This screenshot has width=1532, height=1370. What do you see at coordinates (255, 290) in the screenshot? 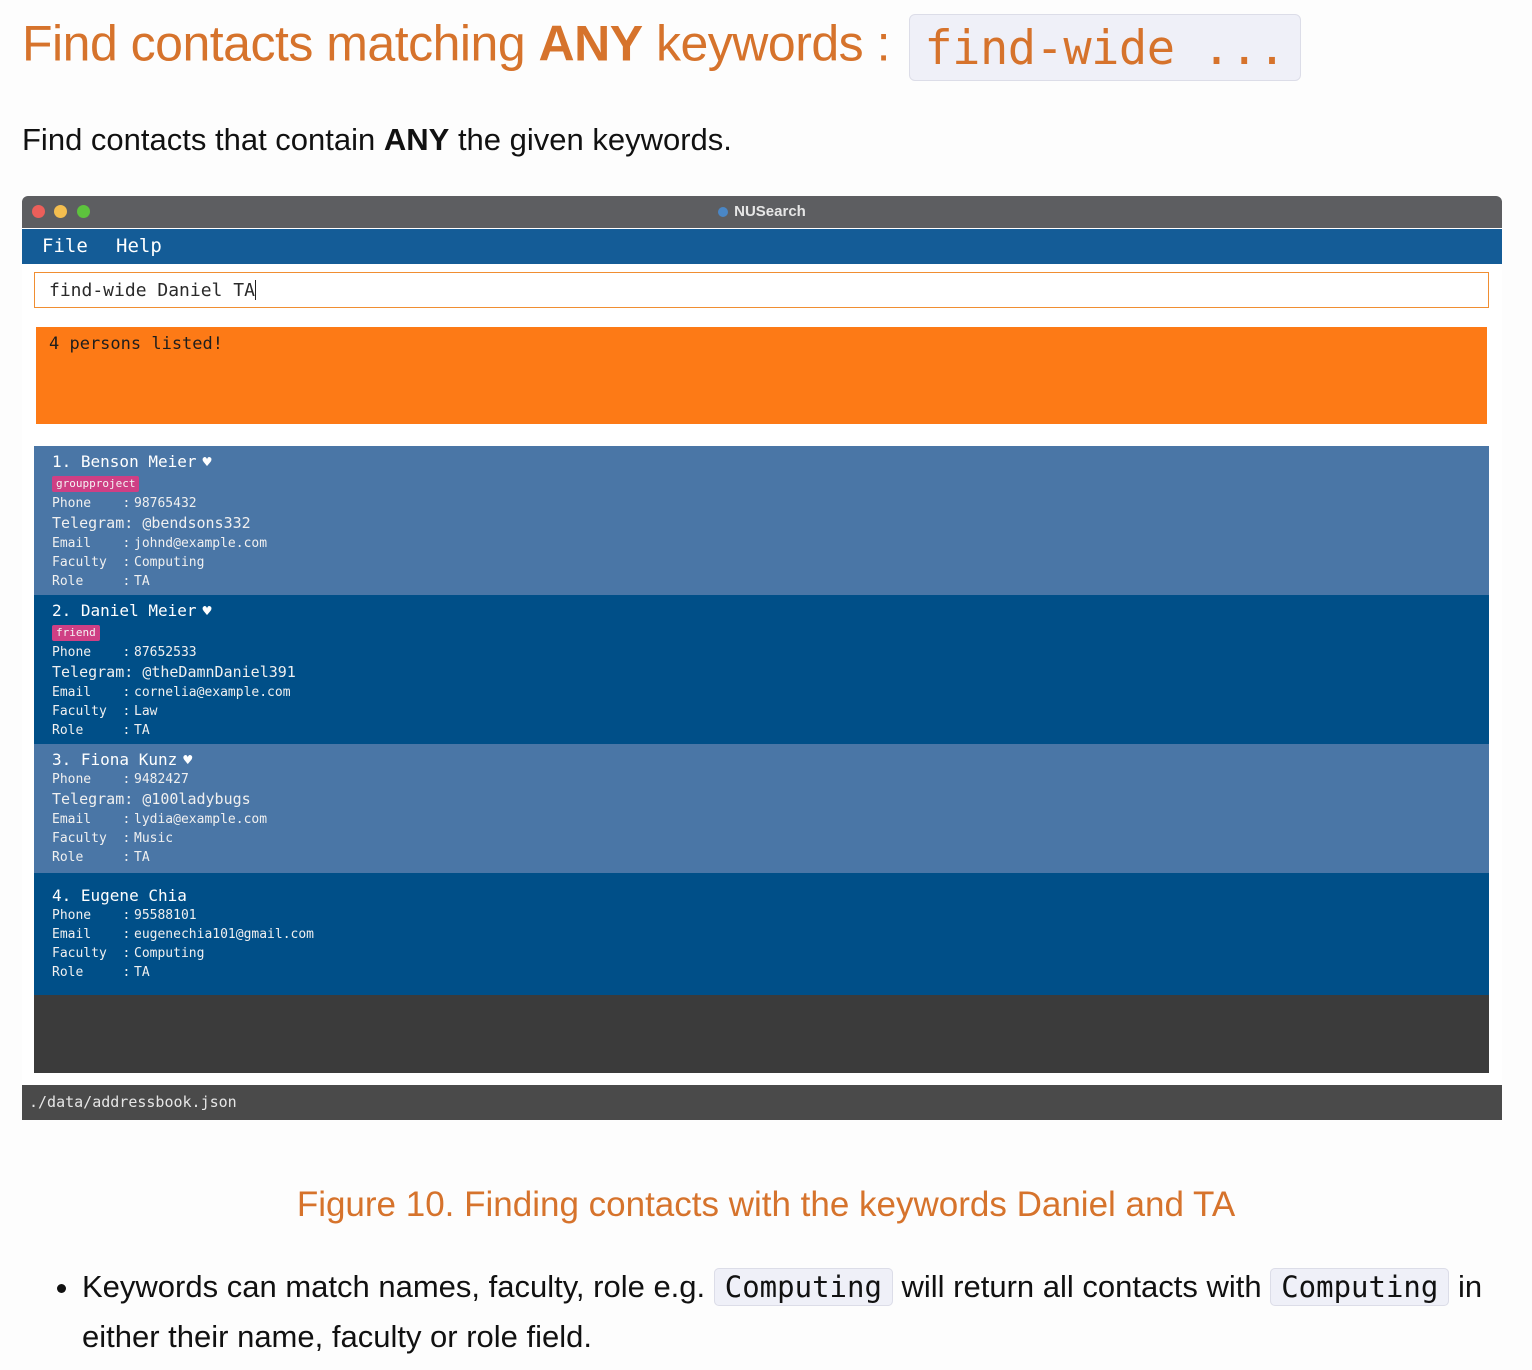
I see `text-caret` at bounding box center [255, 290].